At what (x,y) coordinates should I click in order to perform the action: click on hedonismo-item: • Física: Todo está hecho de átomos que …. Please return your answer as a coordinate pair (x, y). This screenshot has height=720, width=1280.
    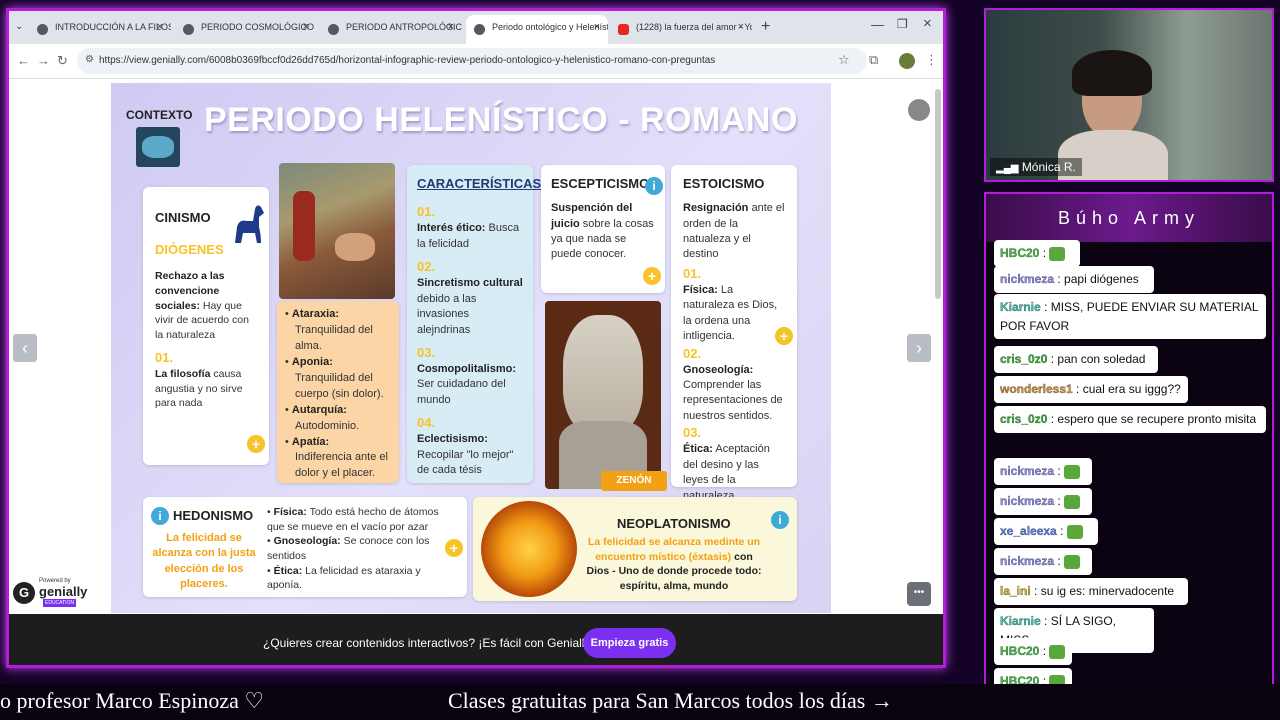
    Looking at the image, I should click on (353, 519).